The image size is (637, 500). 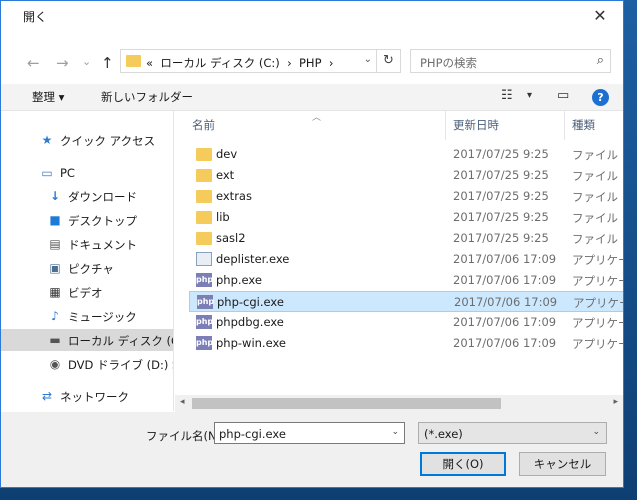 What do you see at coordinates (406, 154) in the screenshot?
I see `list-item: dev 2017/07/25 9:25 ファイル フォルダー` at bounding box center [406, 154].